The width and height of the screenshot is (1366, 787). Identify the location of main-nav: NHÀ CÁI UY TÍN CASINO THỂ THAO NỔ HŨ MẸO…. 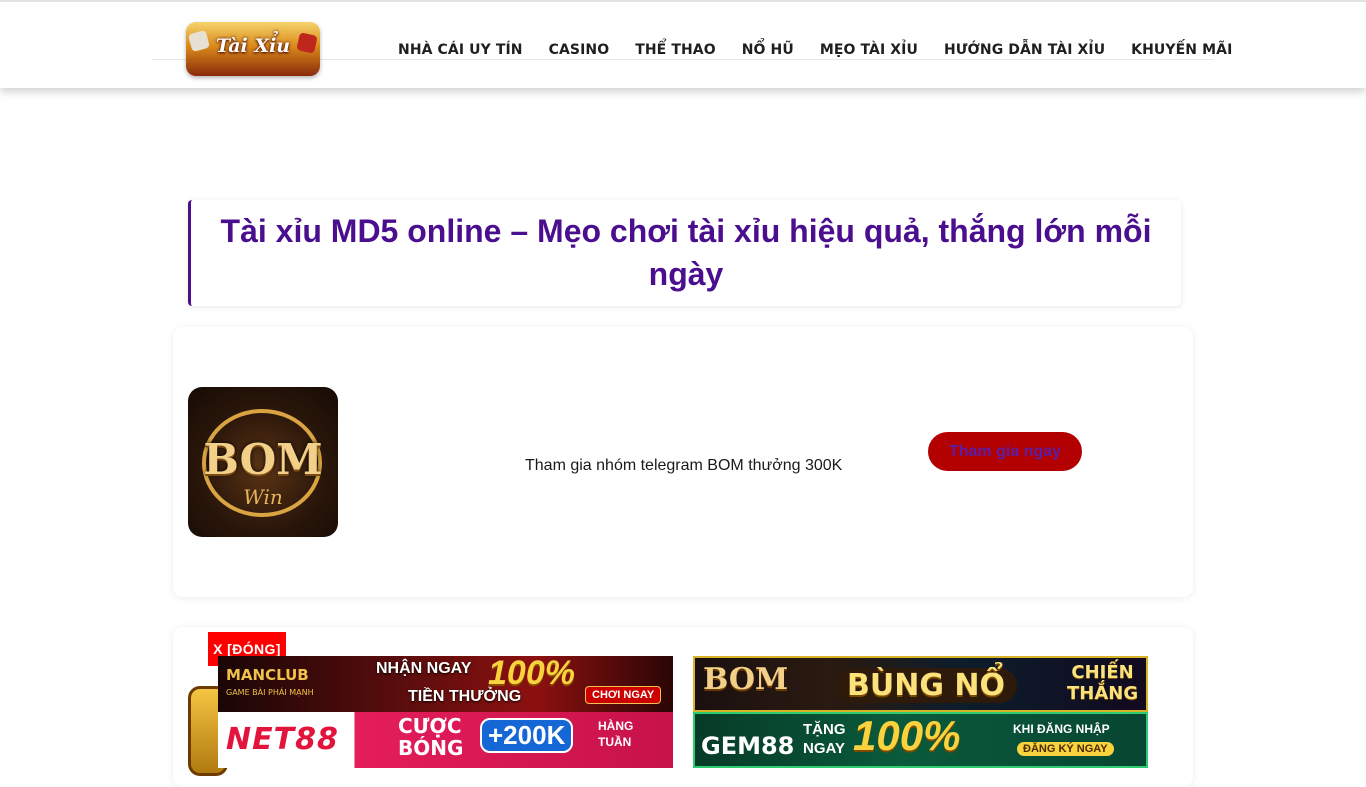
(815, 50).